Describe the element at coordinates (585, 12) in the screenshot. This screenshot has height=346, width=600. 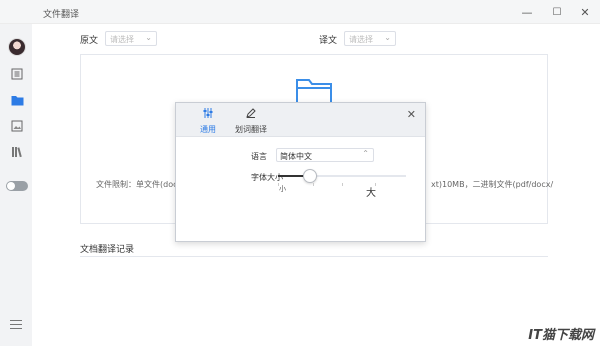
I see `close-button: ✕` at that location.